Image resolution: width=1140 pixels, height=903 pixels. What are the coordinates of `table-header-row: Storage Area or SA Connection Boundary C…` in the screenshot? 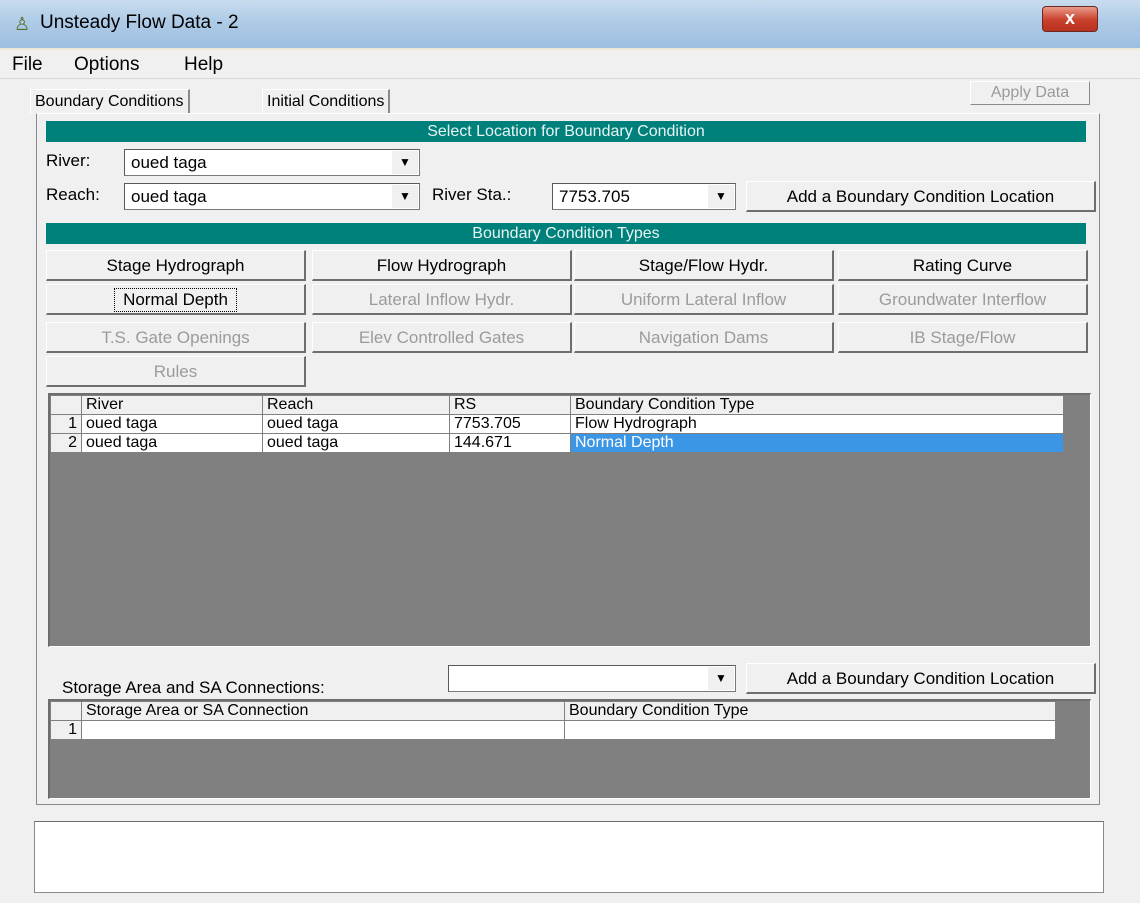 It's located at (553, 711).